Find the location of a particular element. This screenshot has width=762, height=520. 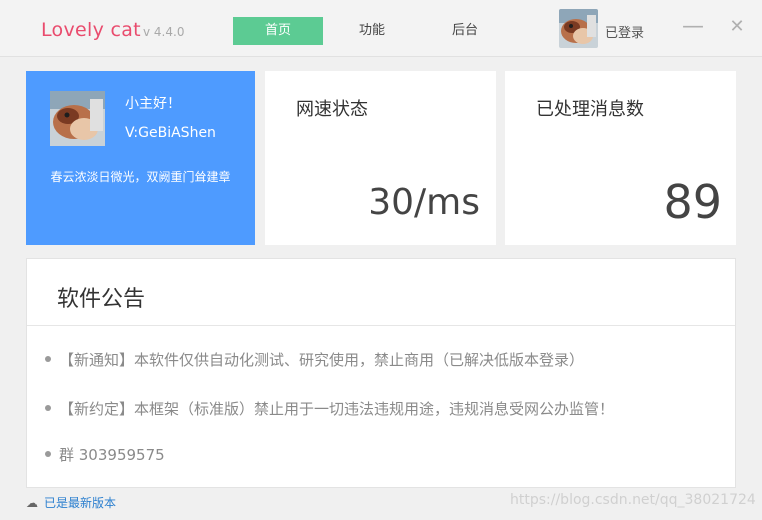

close-icon: ✕ is located at coordinates (737, 26).